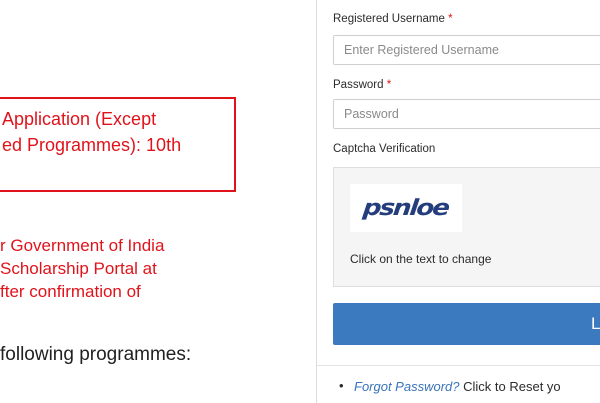 This screenshot has height=403, width=600. What do you see at coordinates (384, 149) in the screenshot?
I see `captcha-label: Captcha Verification` at bounding box center [384, 149].